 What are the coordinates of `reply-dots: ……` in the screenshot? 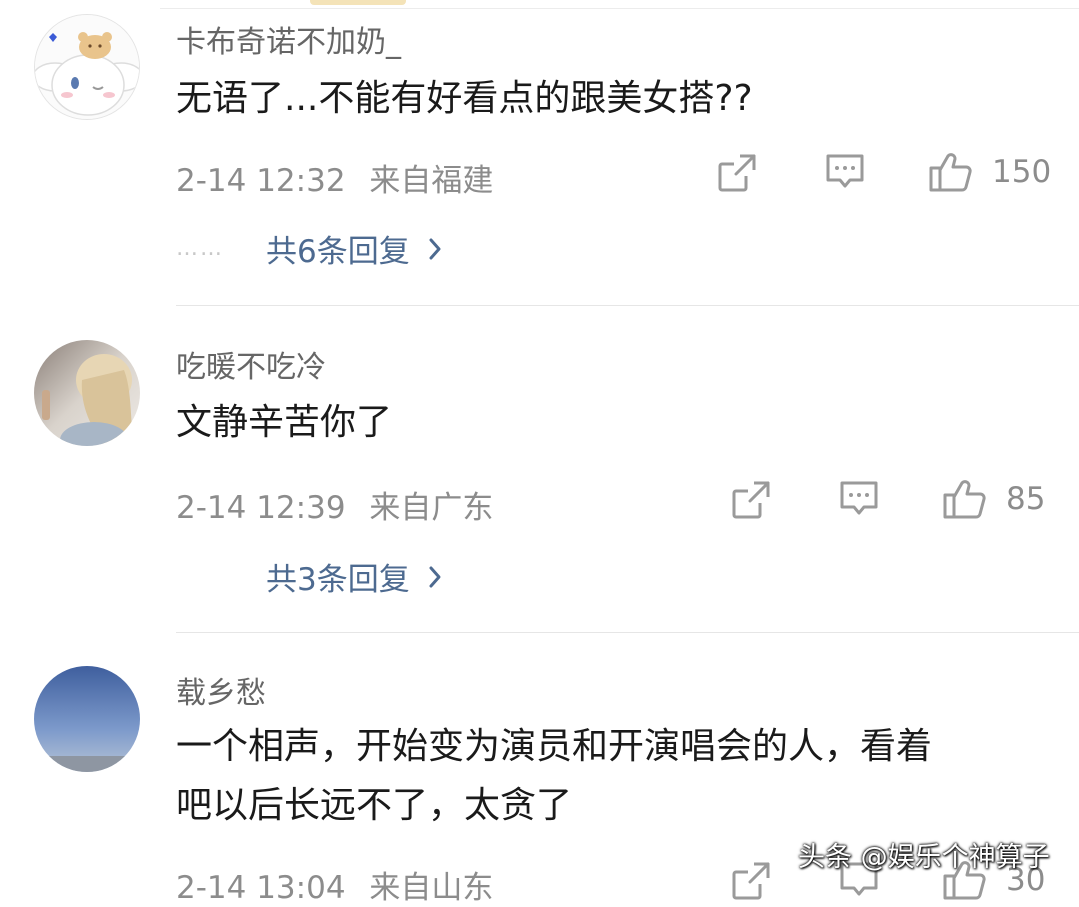 It's located at (200, 248).